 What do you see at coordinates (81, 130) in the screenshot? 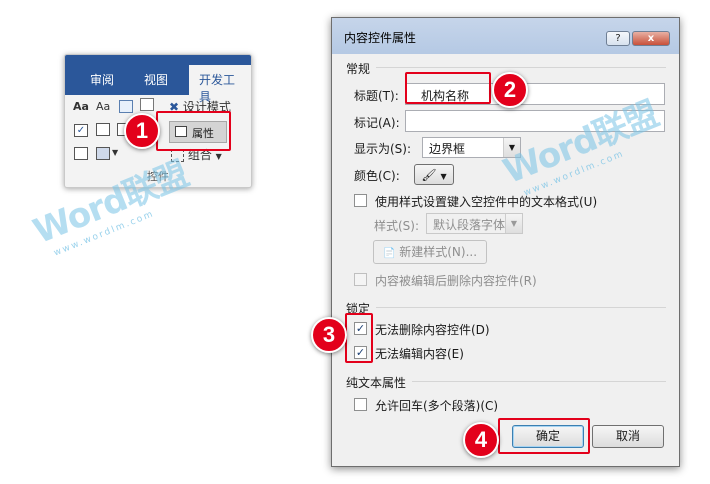
I see `checkbox-control-icon: ✓` at bounding box center [81, 130].